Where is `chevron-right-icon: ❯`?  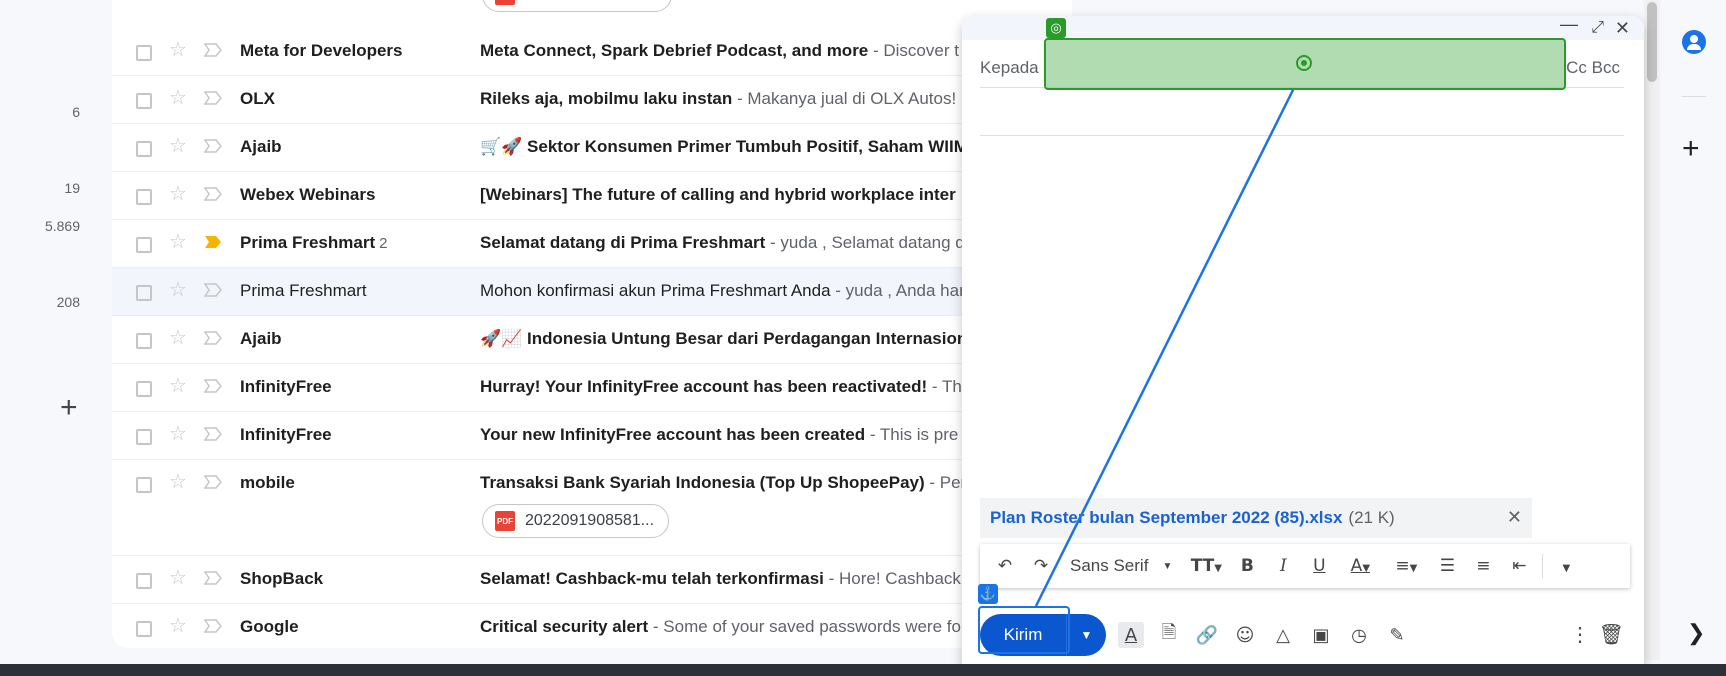 chevron-right-icon: ❯ is located at coordinates (1696, 633).